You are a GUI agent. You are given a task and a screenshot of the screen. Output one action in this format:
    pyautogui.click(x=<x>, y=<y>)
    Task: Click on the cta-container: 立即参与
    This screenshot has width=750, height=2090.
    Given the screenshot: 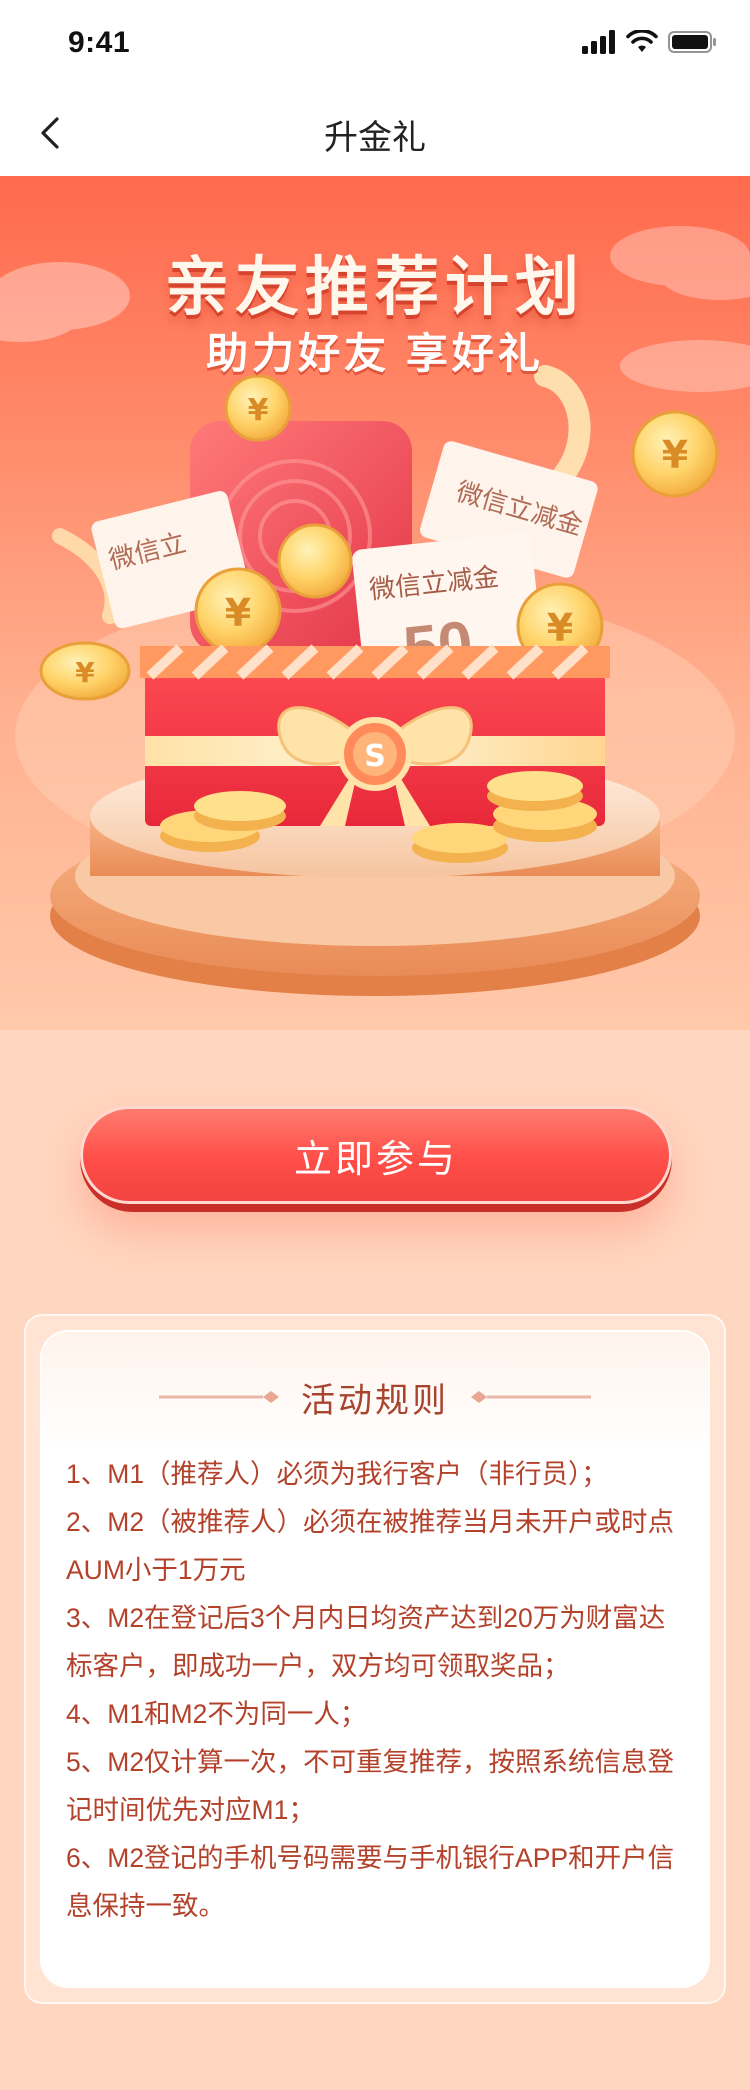 What is the action you would take?
    pyautogui.click(x=376, y=1159)
    